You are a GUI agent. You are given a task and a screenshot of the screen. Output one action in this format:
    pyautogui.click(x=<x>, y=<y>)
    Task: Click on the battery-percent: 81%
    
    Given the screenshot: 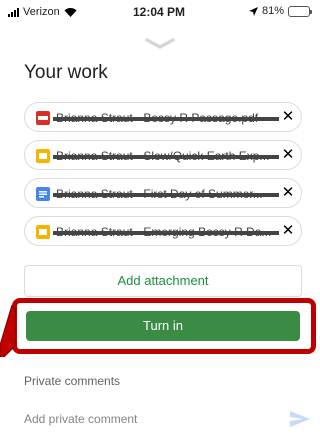 What is the action you would take?
    pyautogui.click(x=272, y=11)
    